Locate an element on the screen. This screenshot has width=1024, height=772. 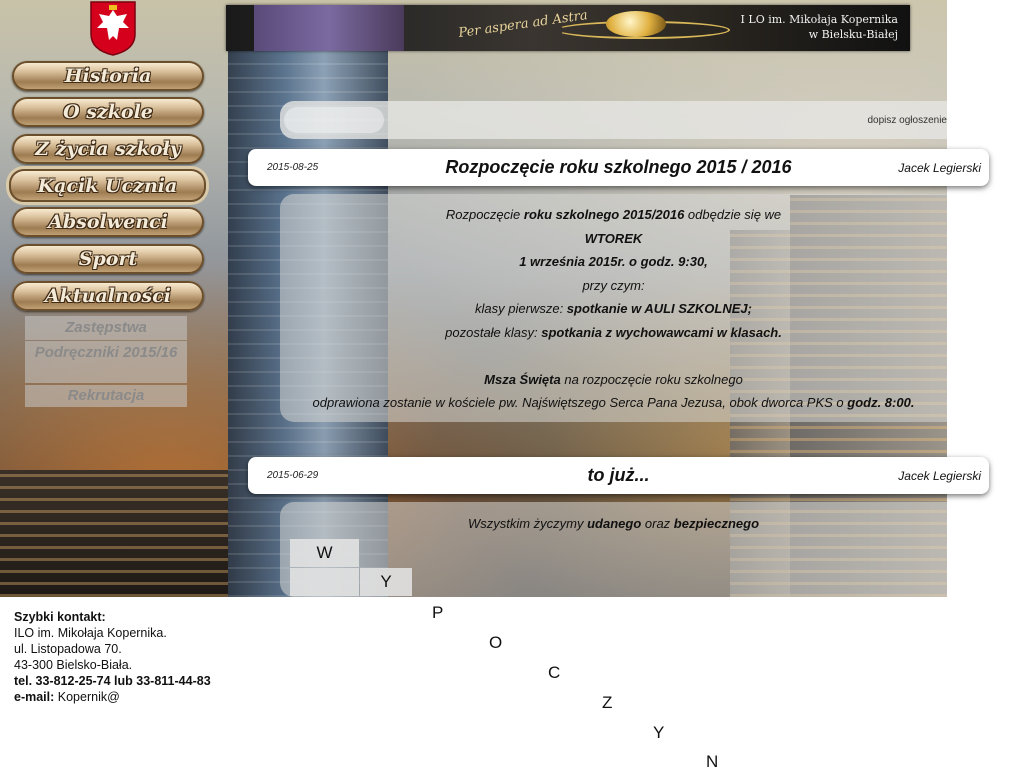
nav-label: O szkole is located at coordinates (108, 112).